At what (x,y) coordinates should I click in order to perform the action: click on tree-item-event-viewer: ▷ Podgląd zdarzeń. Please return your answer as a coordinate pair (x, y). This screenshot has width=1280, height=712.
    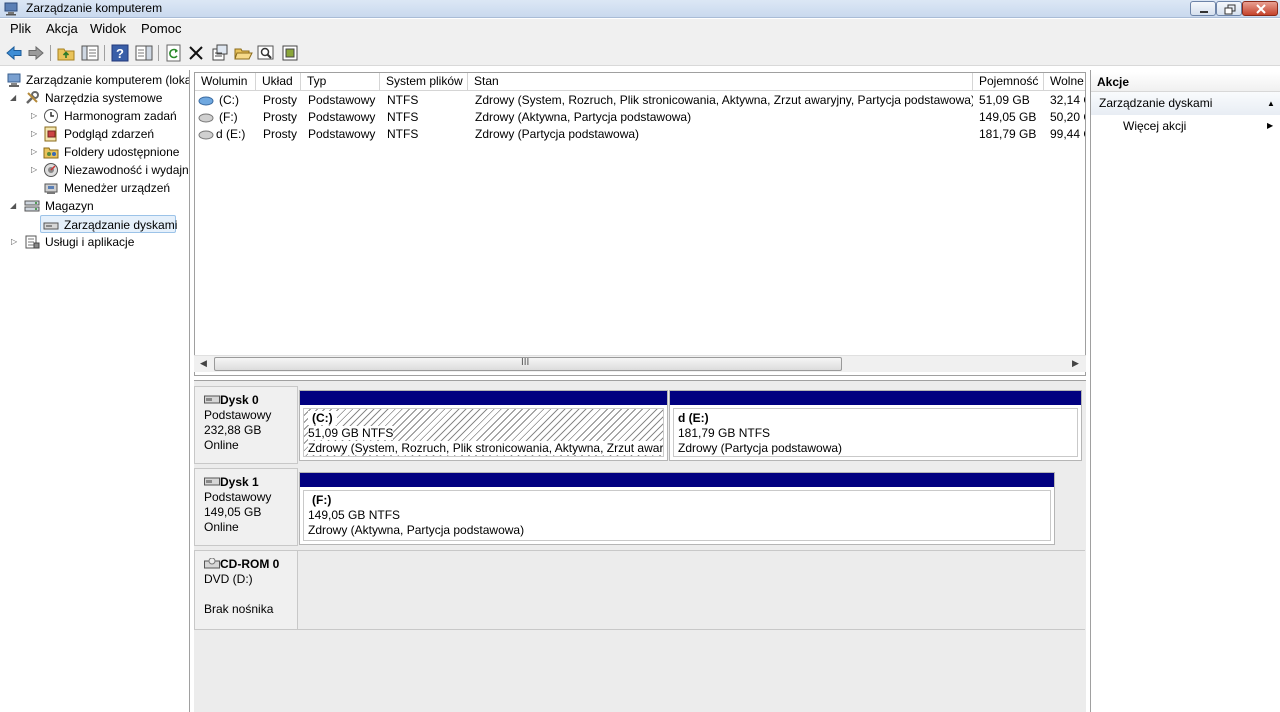
    Looking at the image, I should click on (94, 134).